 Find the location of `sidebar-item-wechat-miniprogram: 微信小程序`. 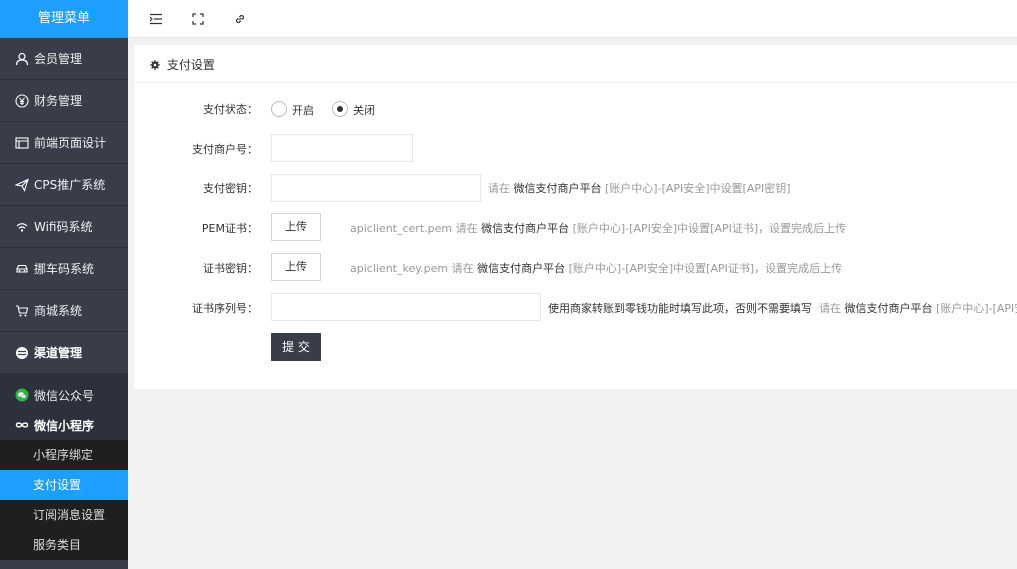

sidebar-item-wechat-miniprogram: 微信小程序 is located at coordinates (64, 425).